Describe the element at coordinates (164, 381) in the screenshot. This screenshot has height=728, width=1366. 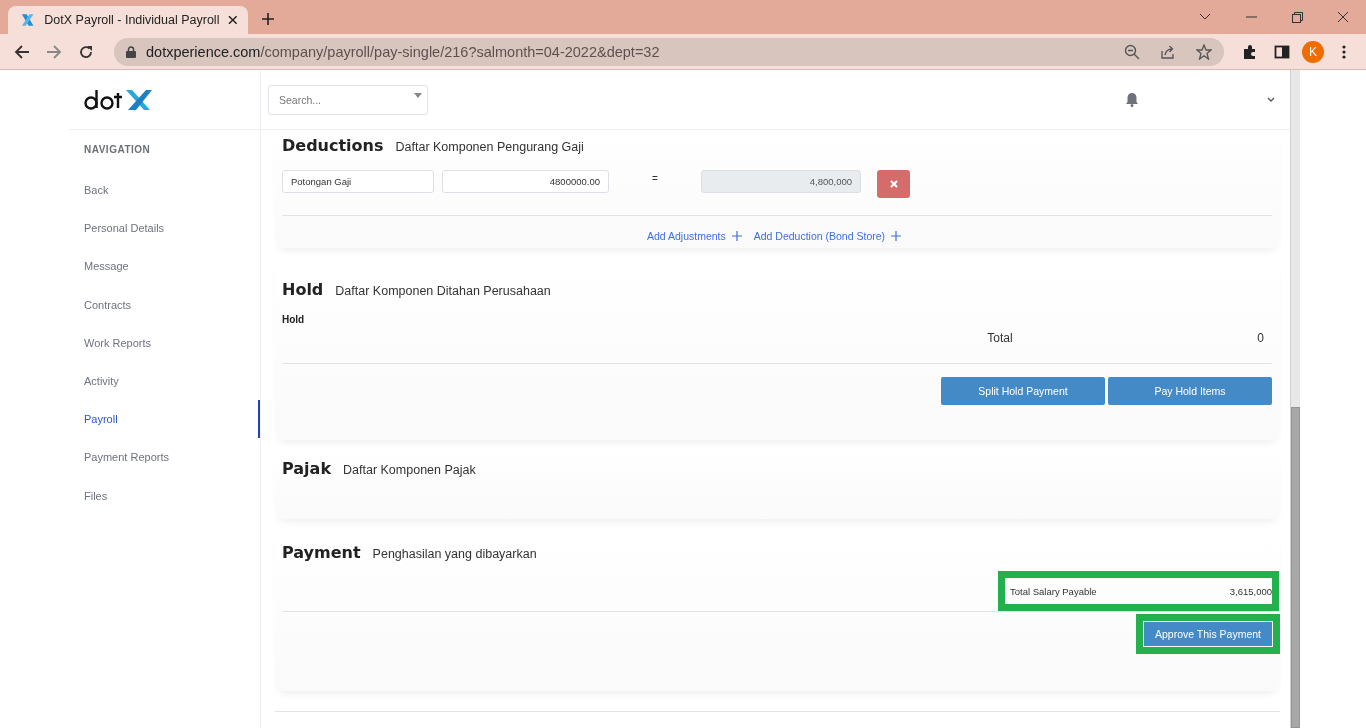
I see `nav-item: Activity` at that location.